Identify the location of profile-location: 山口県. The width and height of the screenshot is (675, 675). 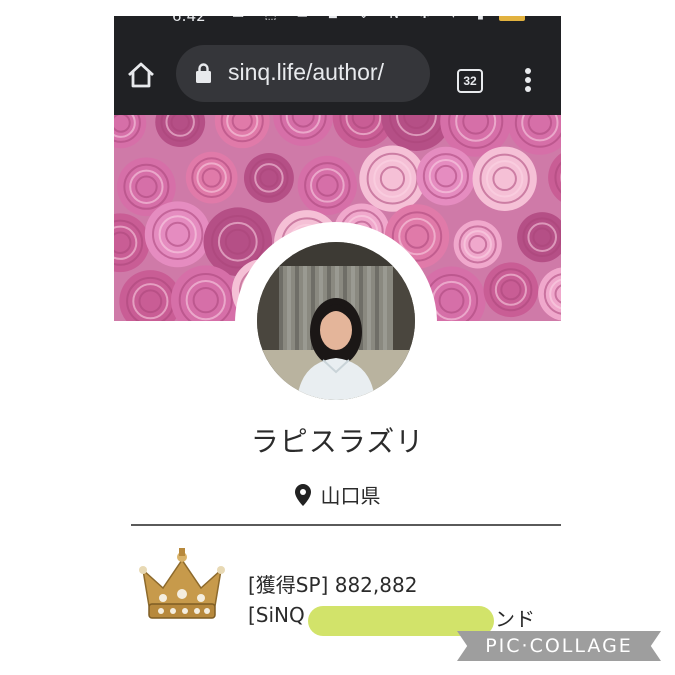
(337, 494).